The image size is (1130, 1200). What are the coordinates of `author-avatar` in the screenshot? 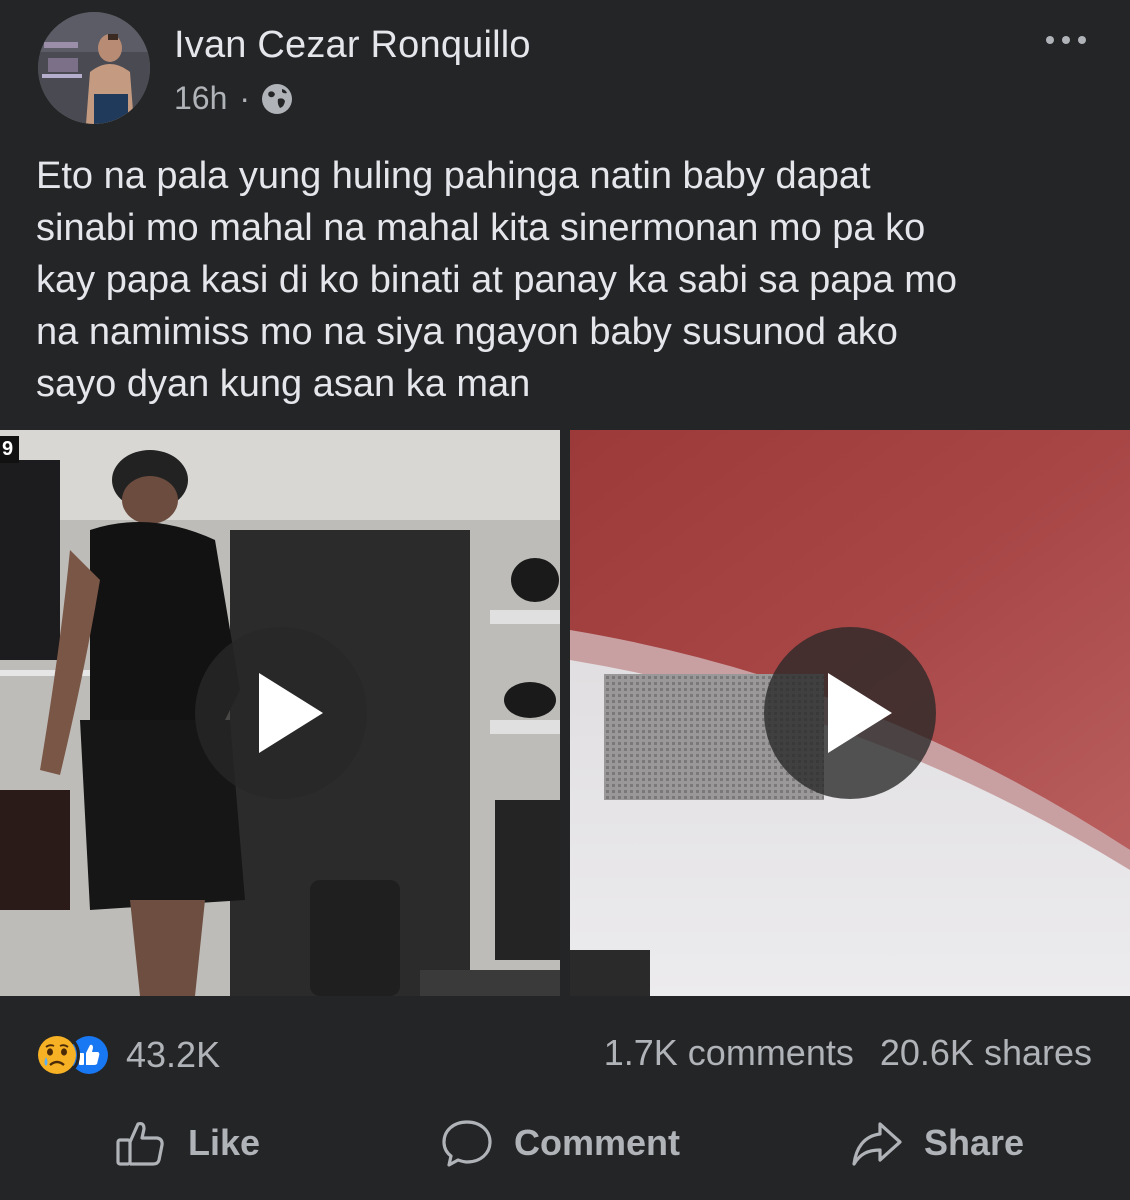 It's located at (94, 68).